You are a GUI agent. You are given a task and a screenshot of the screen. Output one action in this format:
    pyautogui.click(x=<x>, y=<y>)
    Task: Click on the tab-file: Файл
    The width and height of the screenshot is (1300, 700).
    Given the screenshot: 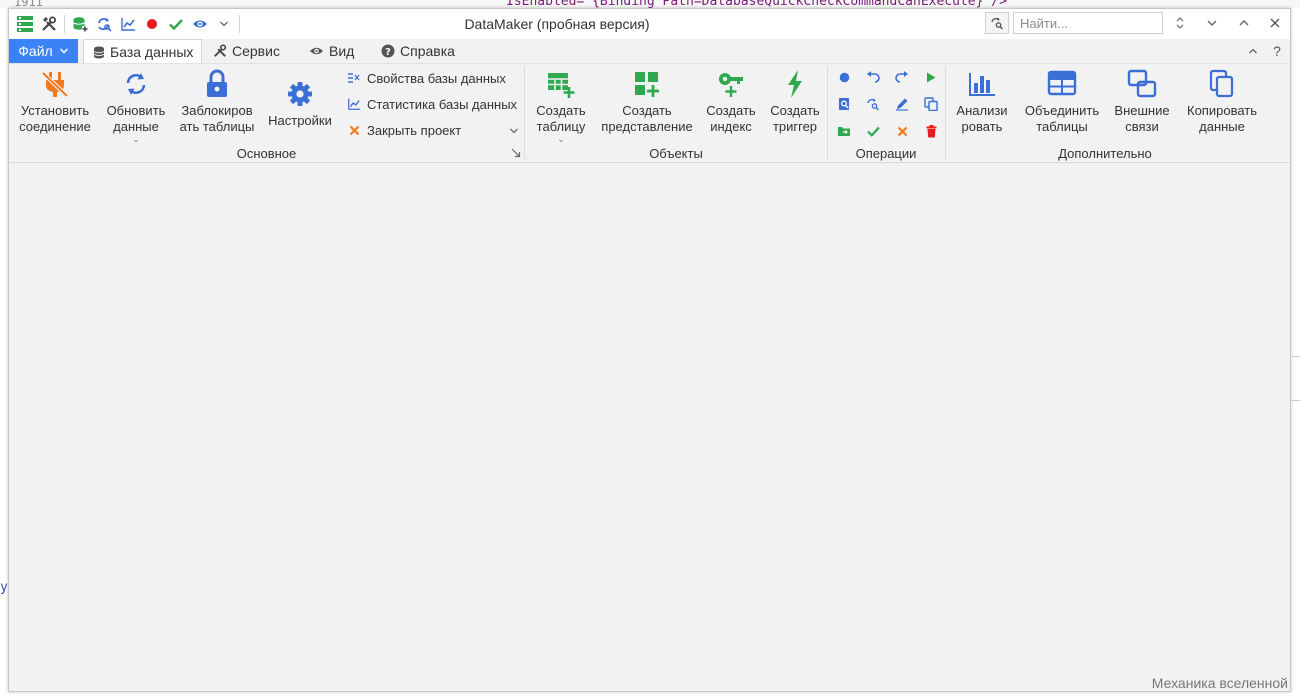 What is the action you would take?
    pyautogui.click(x=43, y=51)
    